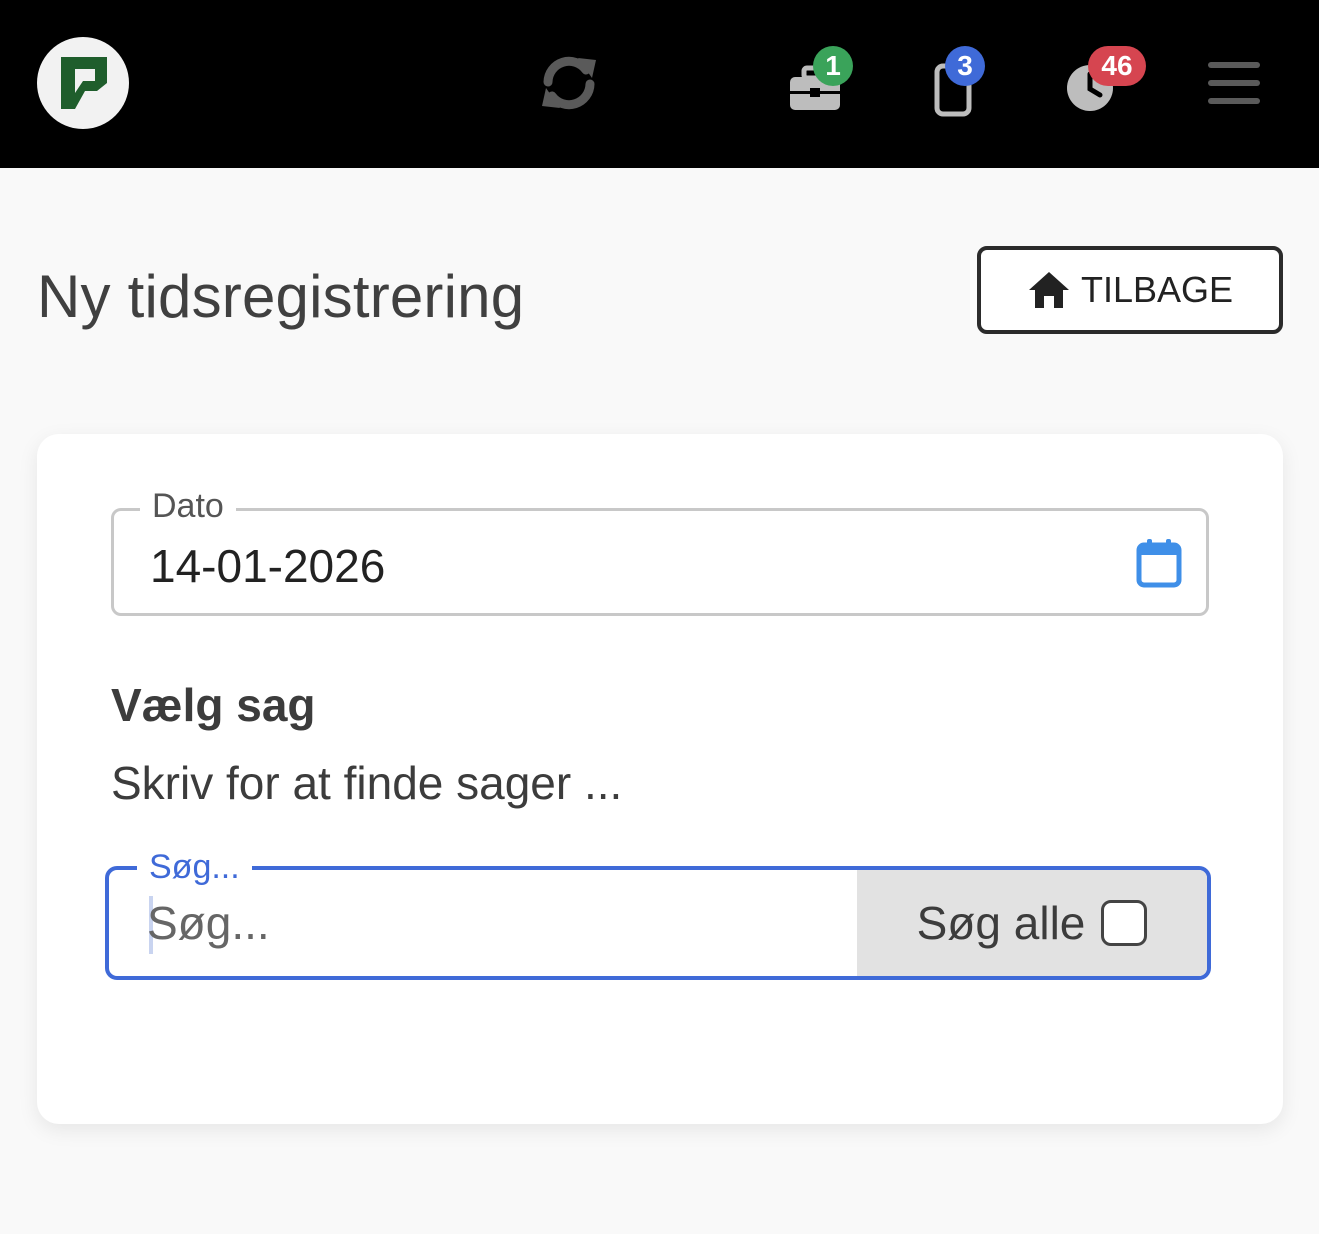  I want to click on search-all-label: Søg alle, so click(1001, 923).